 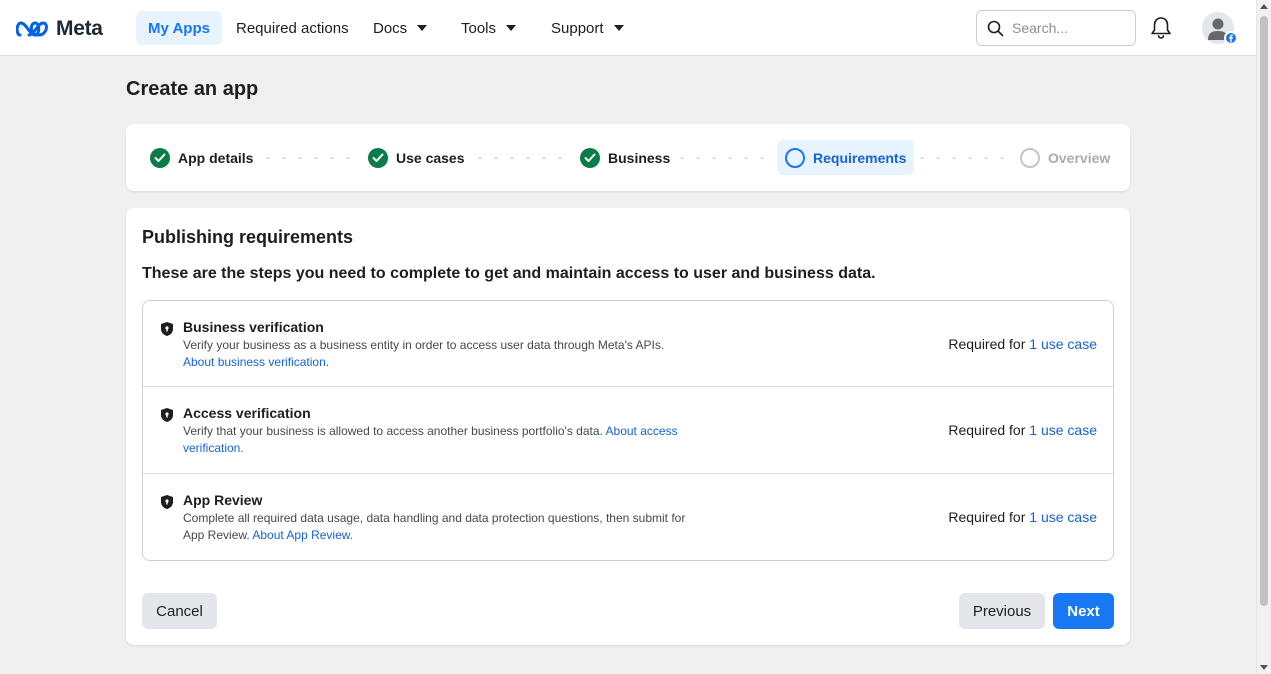 I want to click on search-box, so click(x=1056, y=28).